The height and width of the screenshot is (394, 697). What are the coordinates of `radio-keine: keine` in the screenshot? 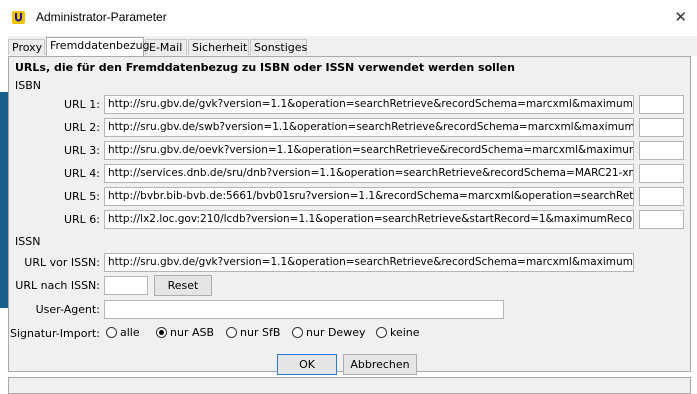 It's located at (398, 332).